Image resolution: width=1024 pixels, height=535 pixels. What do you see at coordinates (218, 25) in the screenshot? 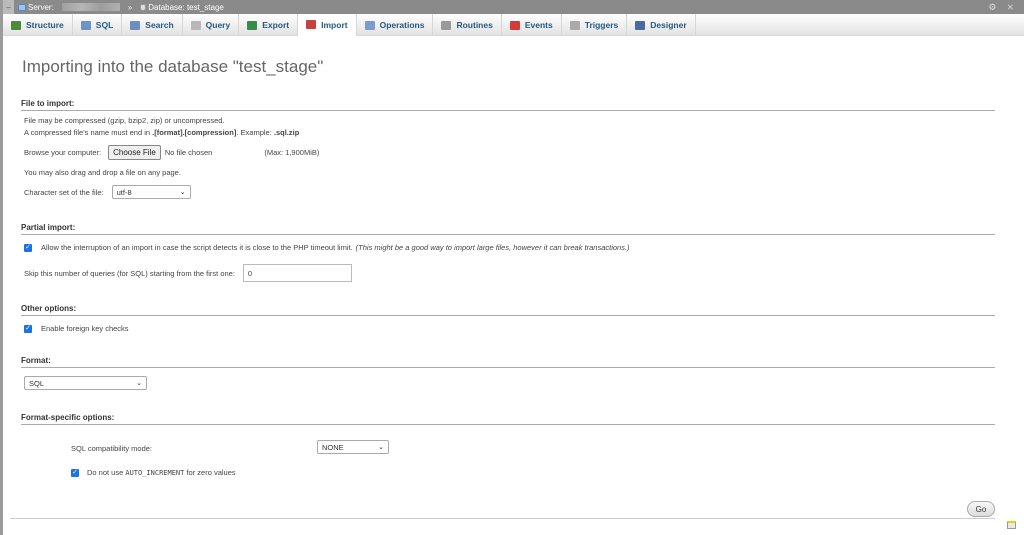
I see `tab-label: Query` at bounding box center [218, 25].